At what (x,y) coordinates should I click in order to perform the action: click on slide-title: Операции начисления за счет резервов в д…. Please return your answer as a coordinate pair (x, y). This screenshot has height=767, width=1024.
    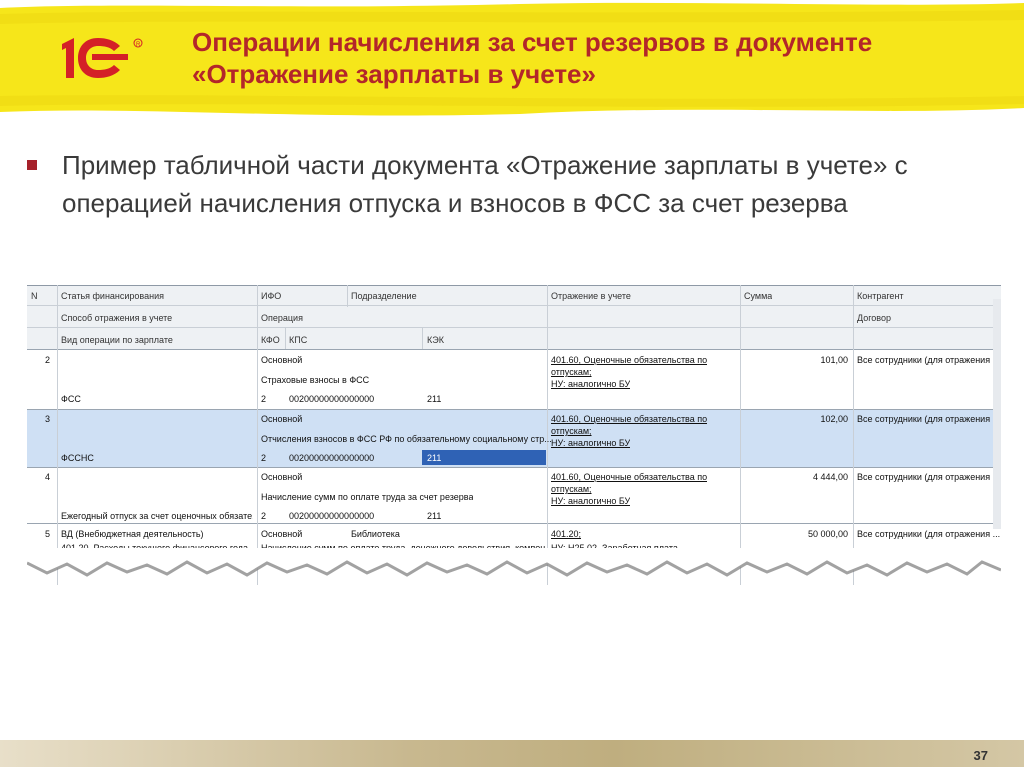
    Looking at the image, I should click on (532, 58).